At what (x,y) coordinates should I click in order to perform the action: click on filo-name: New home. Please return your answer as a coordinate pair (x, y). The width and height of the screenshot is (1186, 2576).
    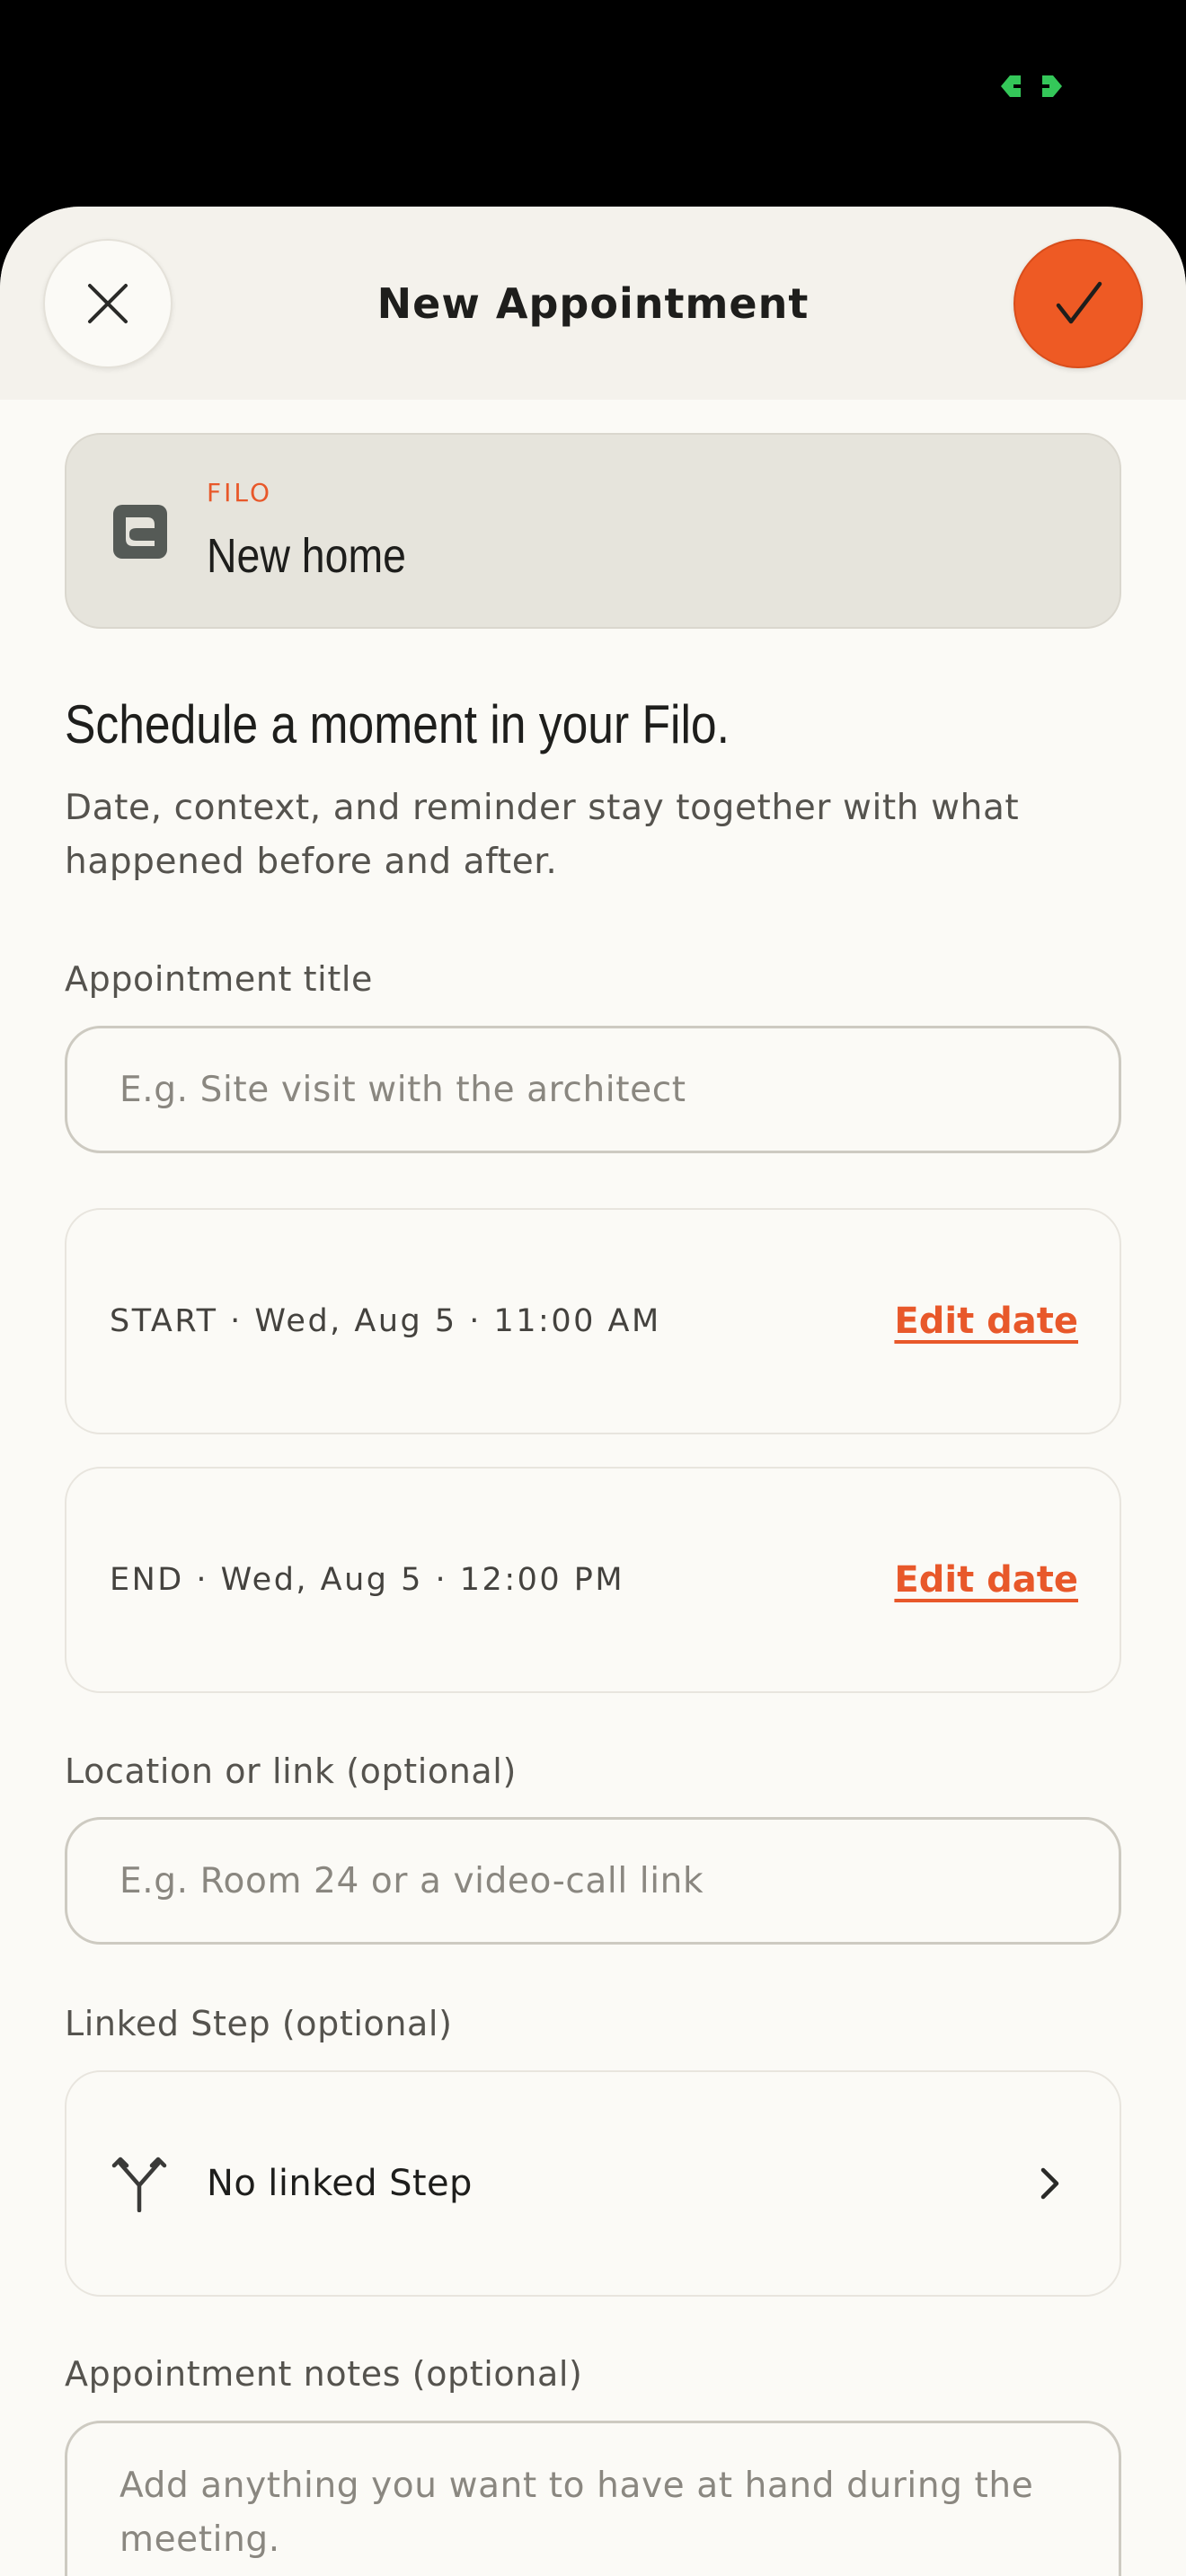
    Looking at the image, I should click on (306, 556).